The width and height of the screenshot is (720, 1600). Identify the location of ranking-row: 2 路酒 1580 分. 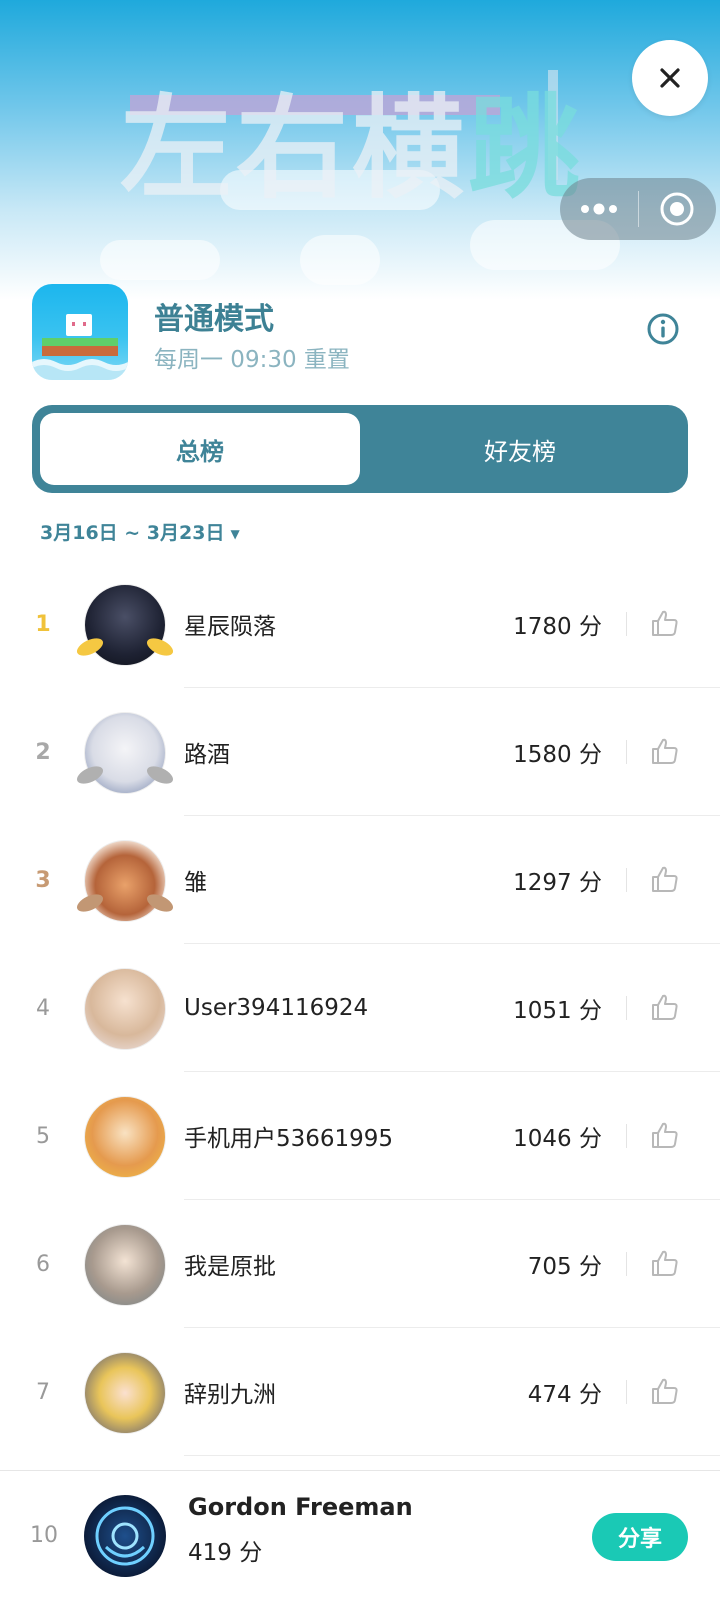
(360, 752).